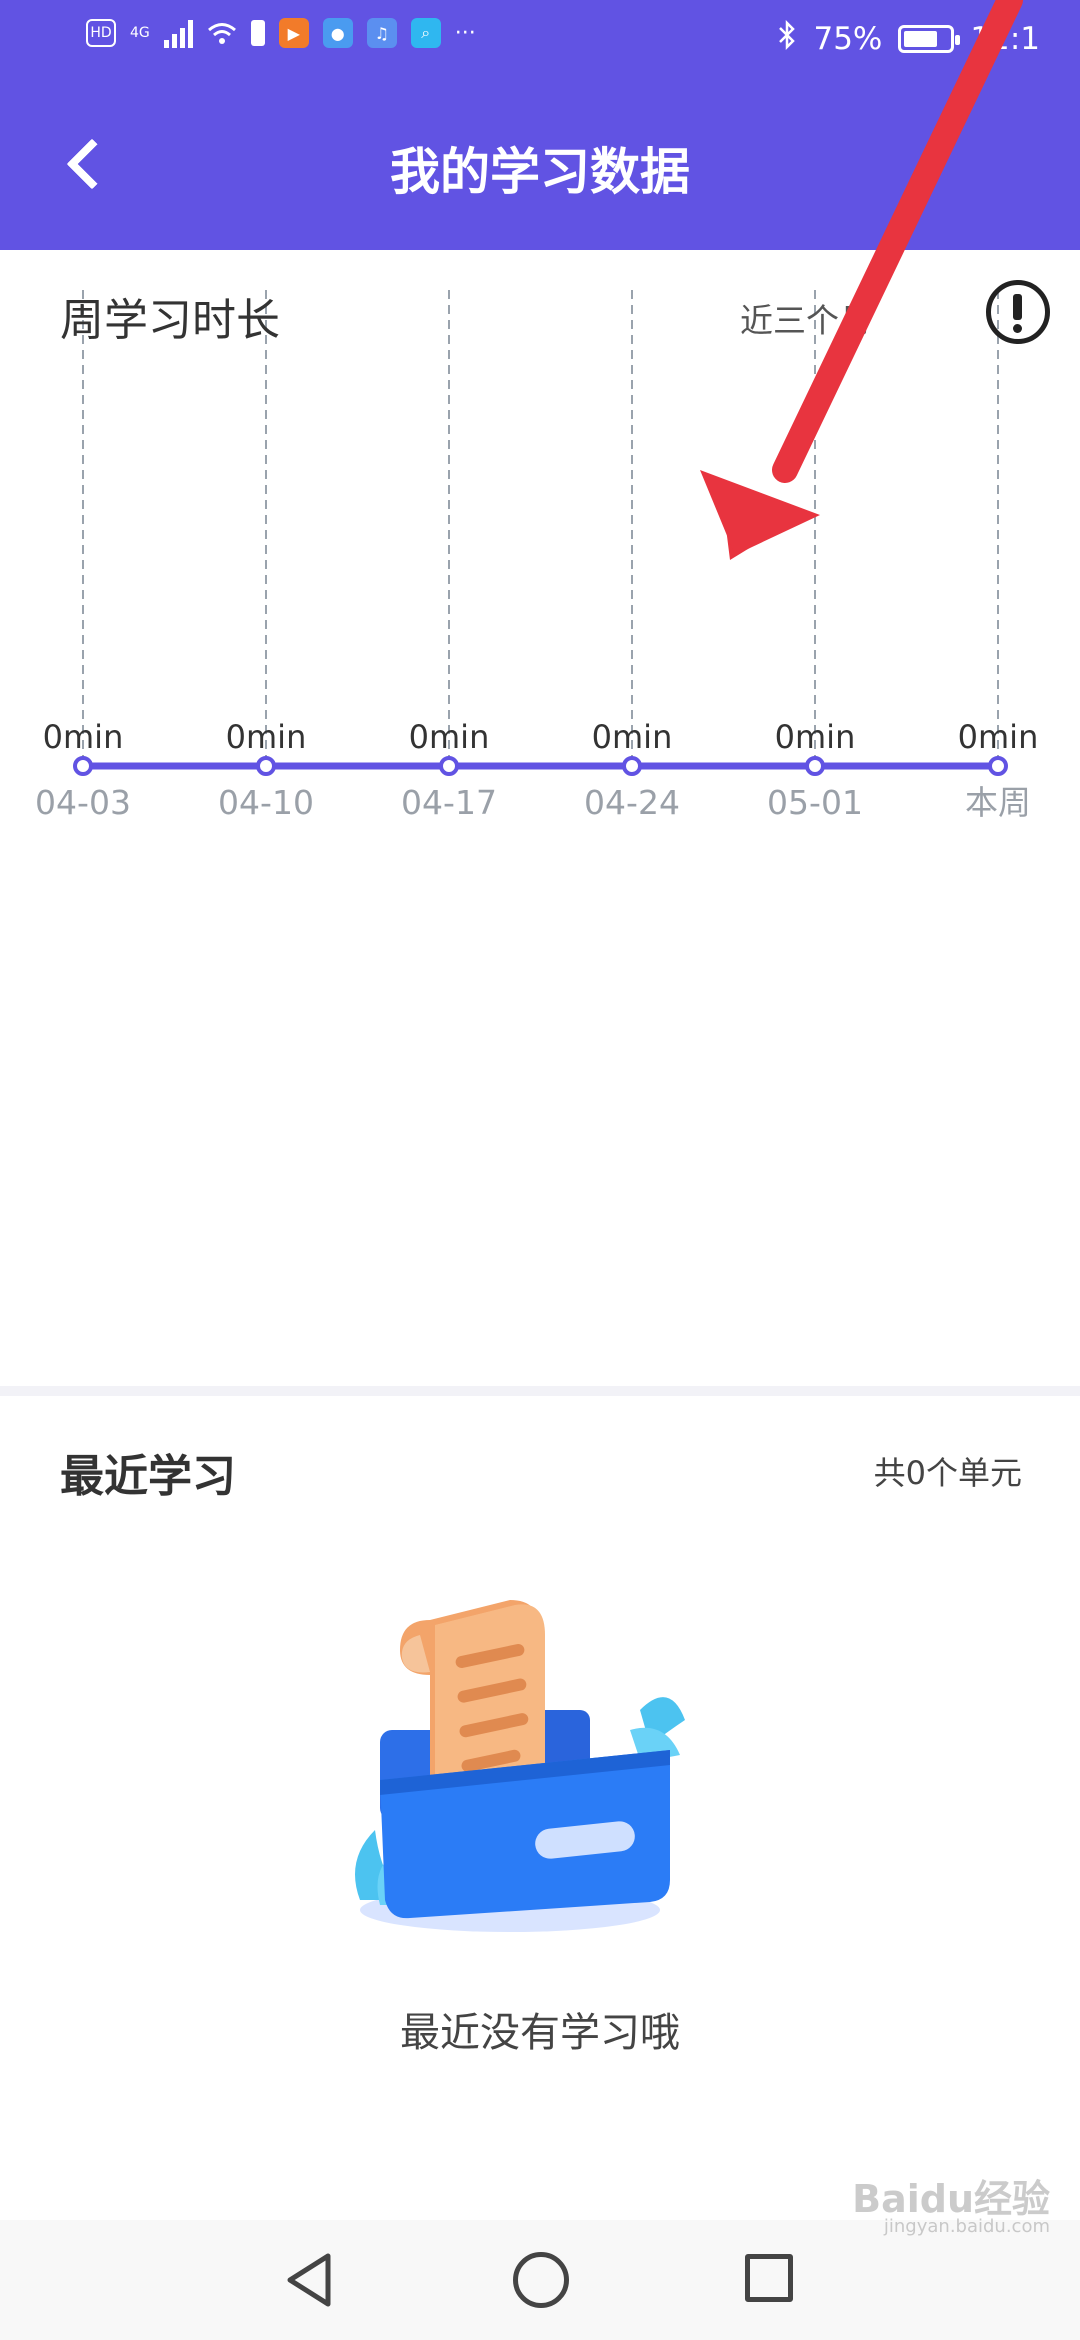 Image resolution: width=1080 pixels, height=2340 pixels. Describe the element at coordinates (848, 39) in the screenshot. I see `battery-percent: 75%` at that location.